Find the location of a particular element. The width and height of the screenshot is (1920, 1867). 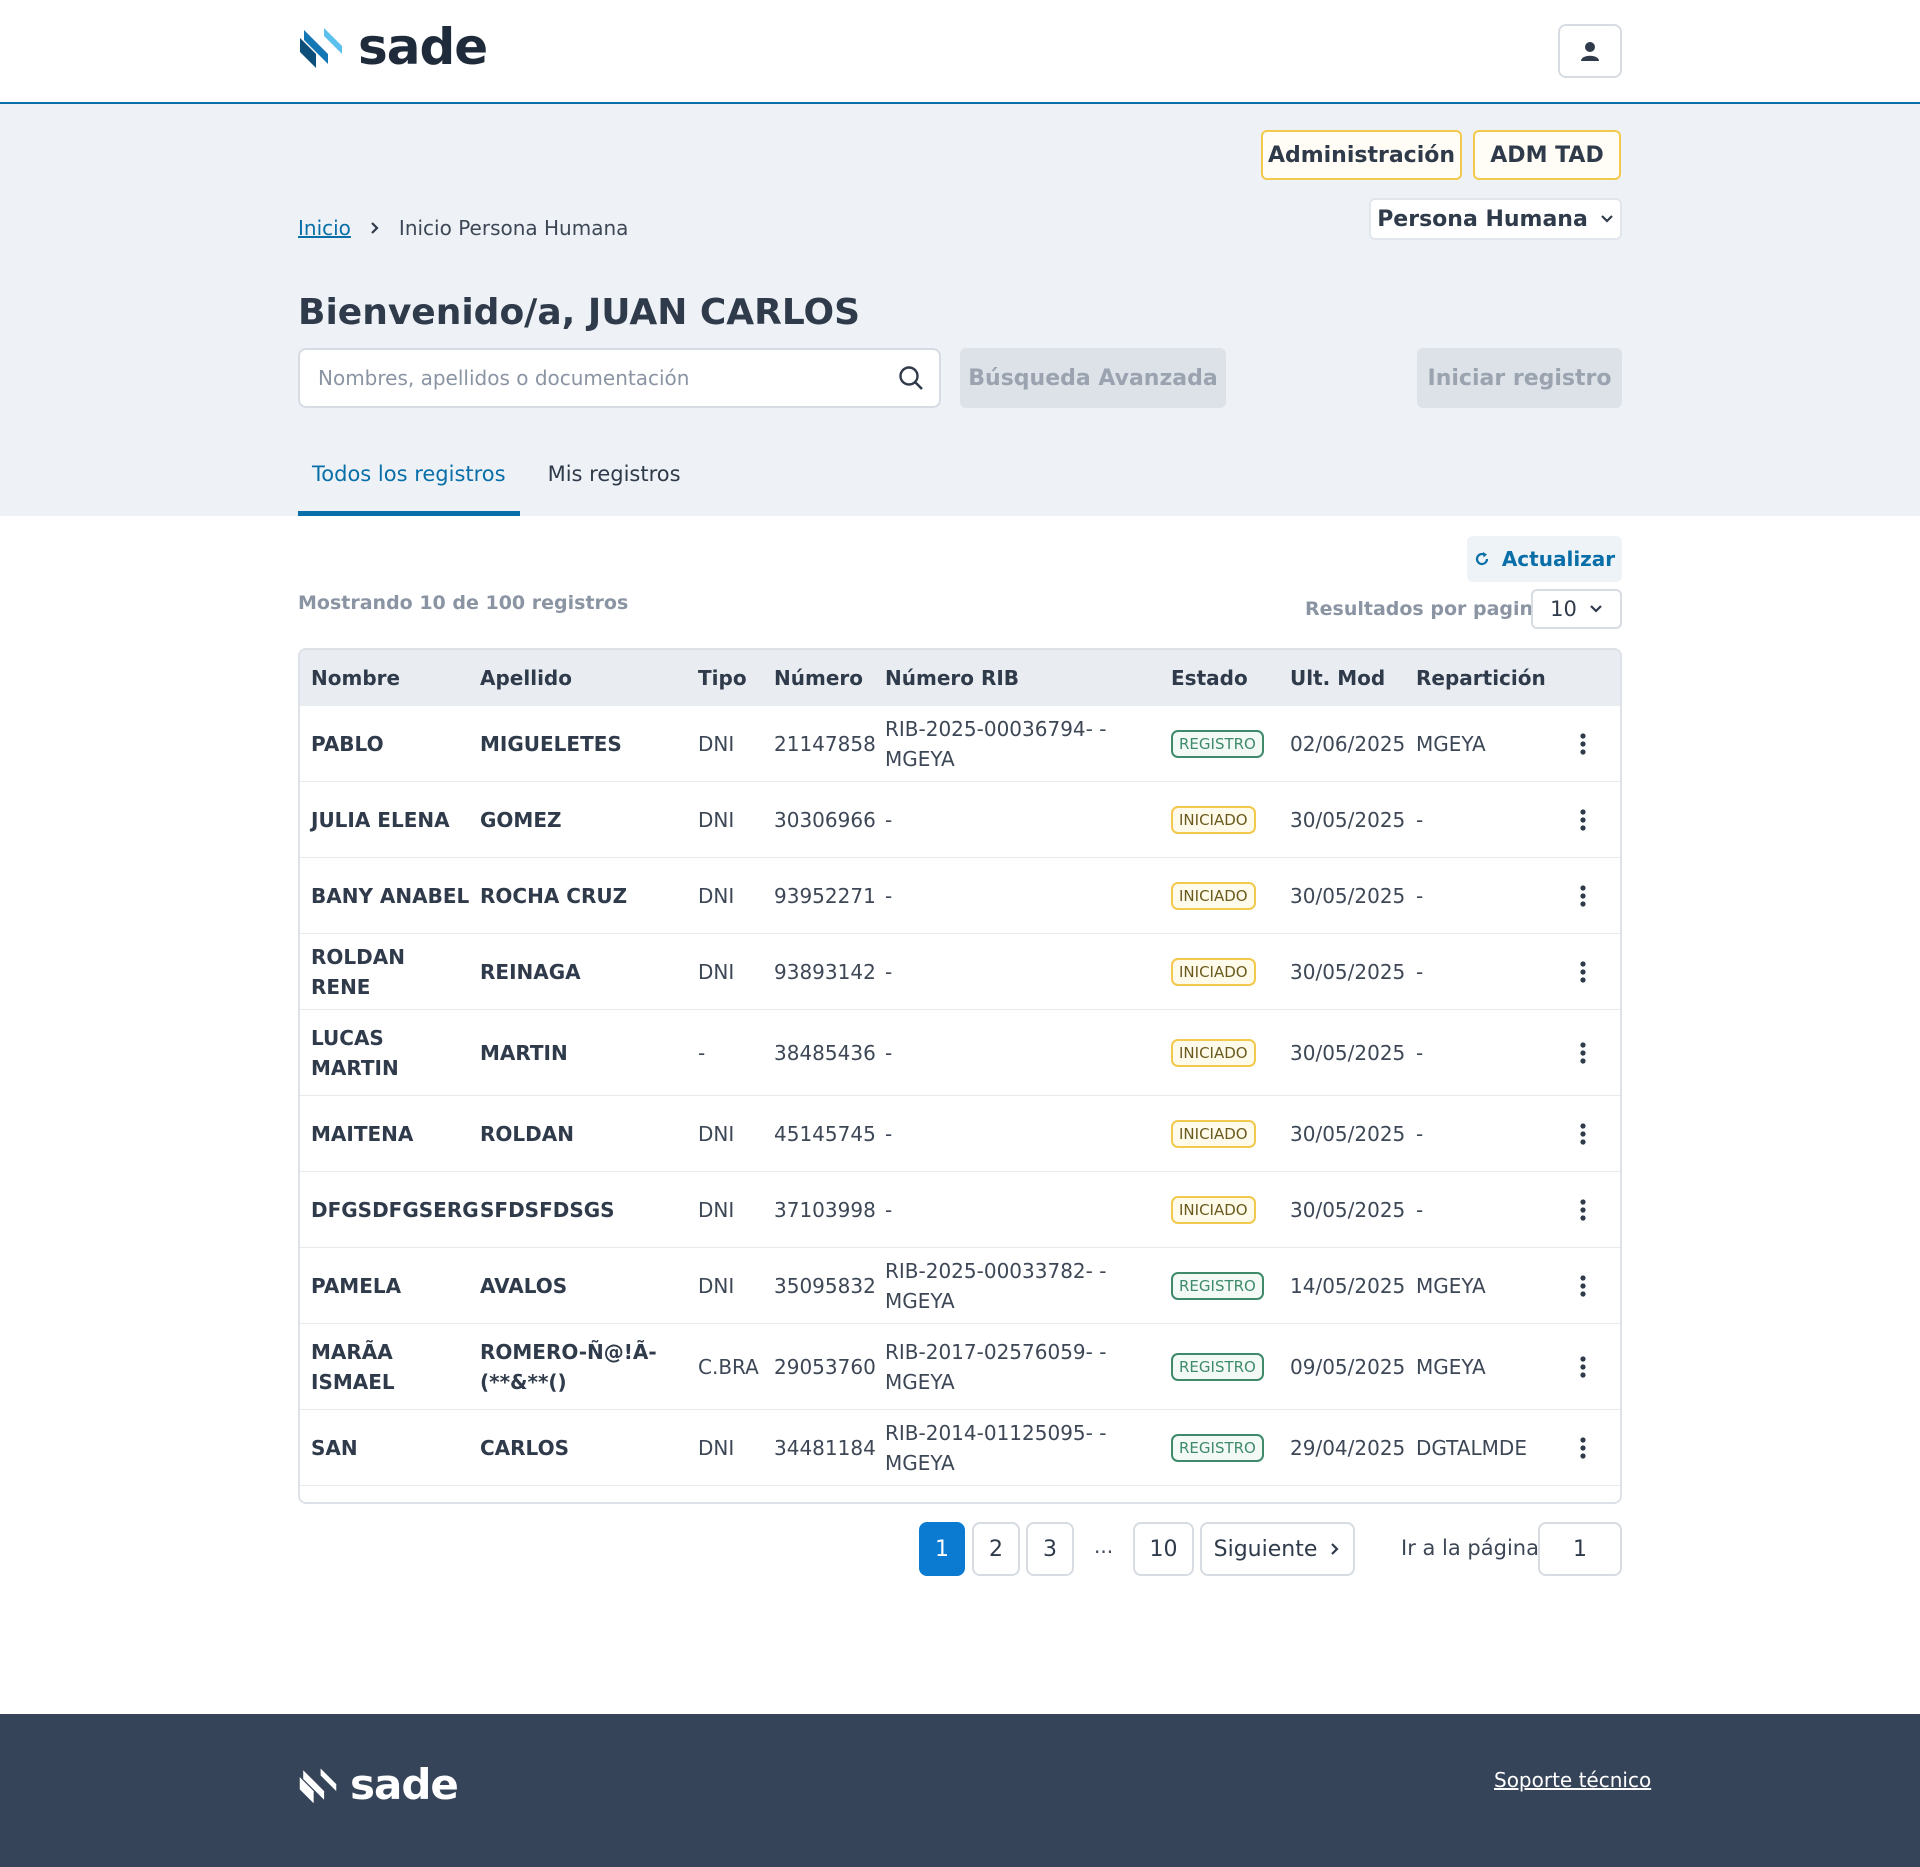

start-registration-button: Iniciar registro is located at coordinates (1519, 378).